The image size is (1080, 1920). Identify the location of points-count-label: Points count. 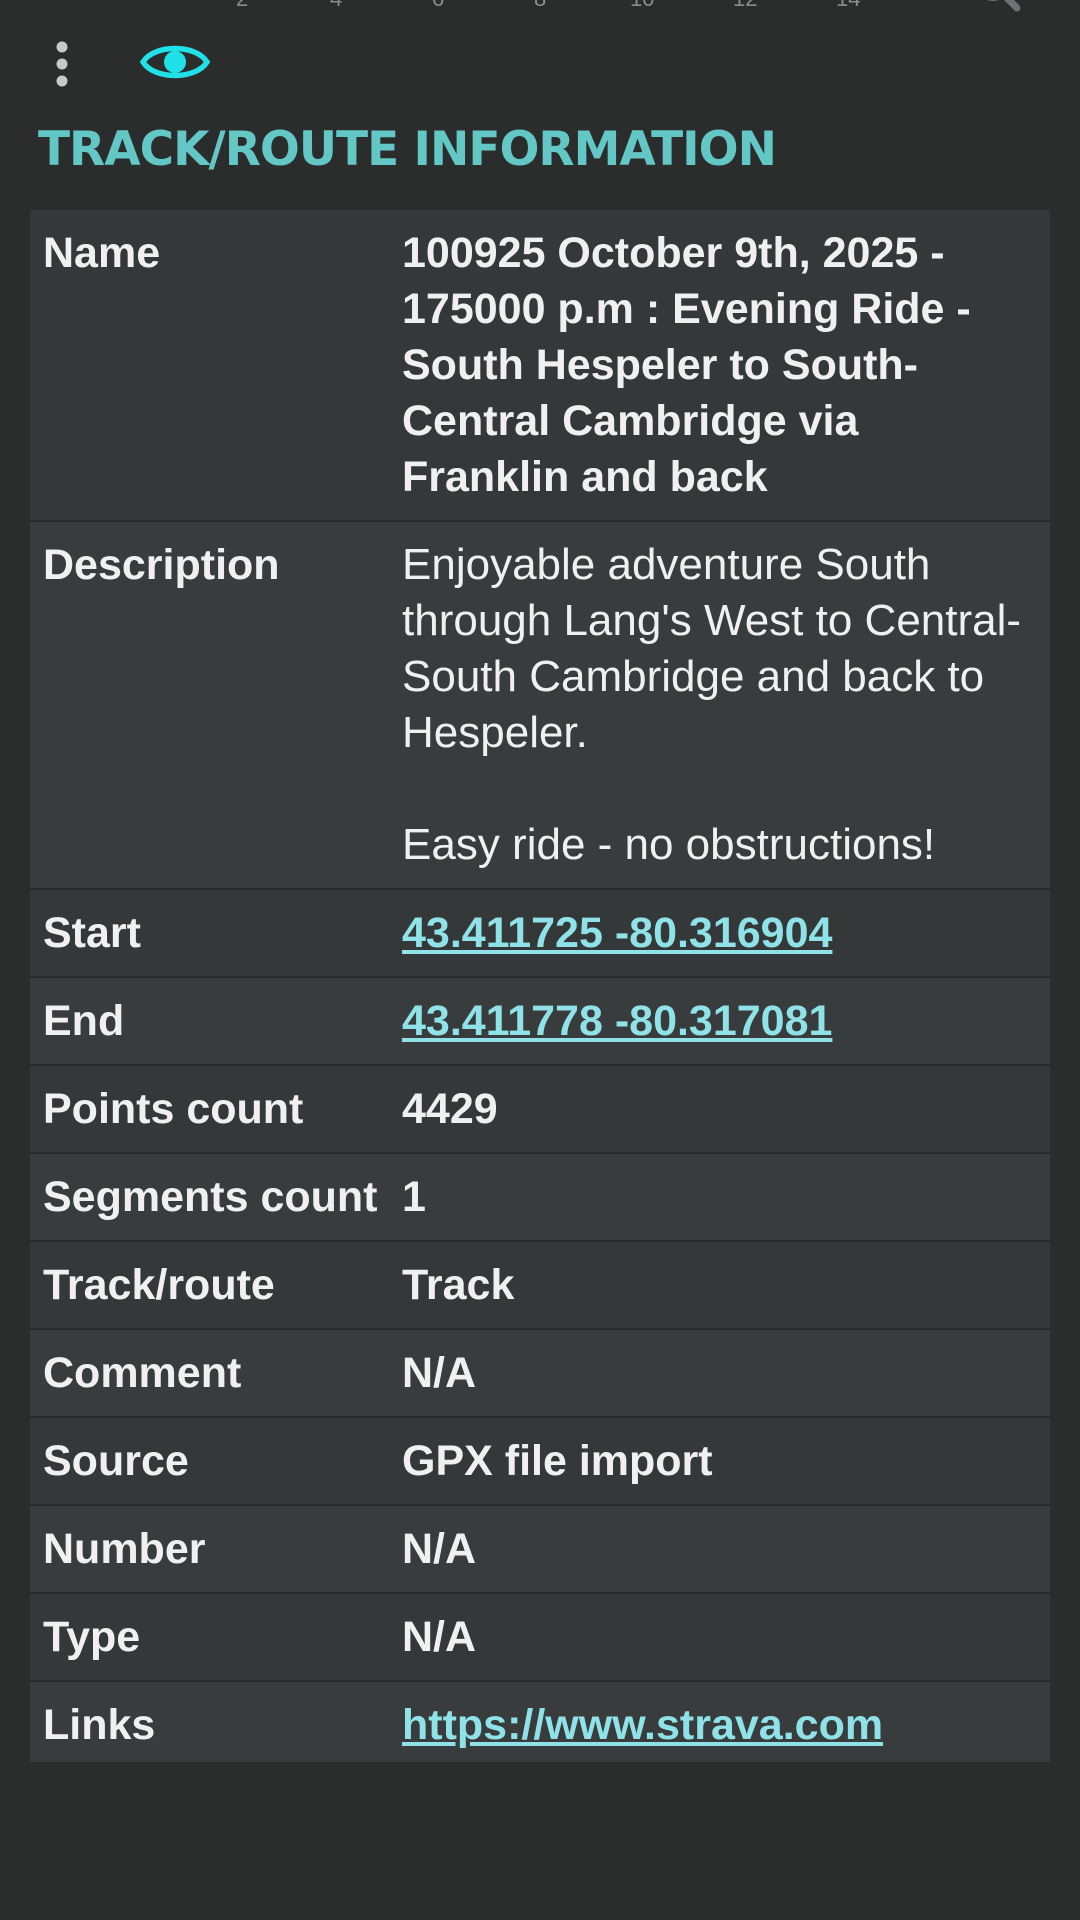
(173, 1109).